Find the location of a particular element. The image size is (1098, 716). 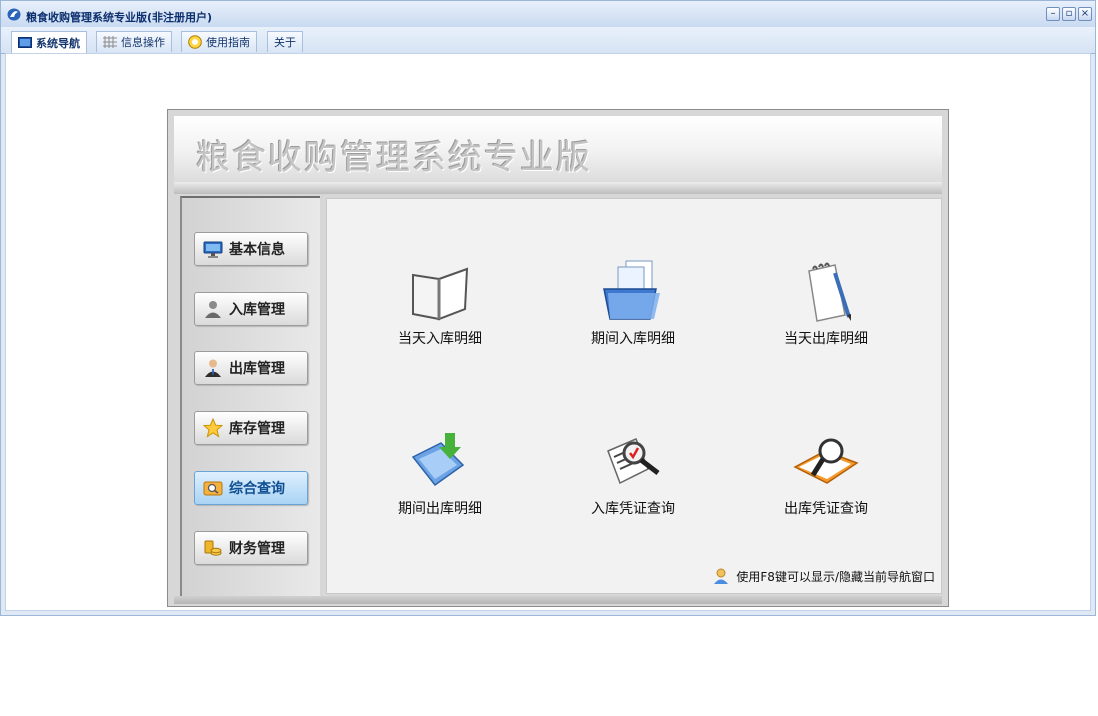

item-label: 入库凭证查询 is located at coordinates (633, 509).